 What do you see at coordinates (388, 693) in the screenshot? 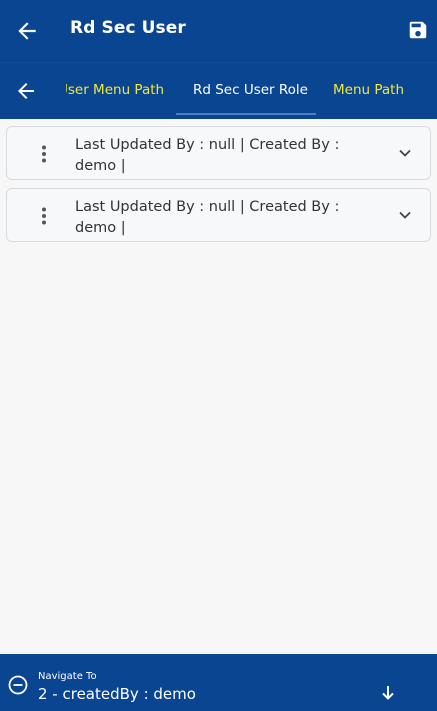
I see `arrow-down-icon` at bounding box center [388, 693].